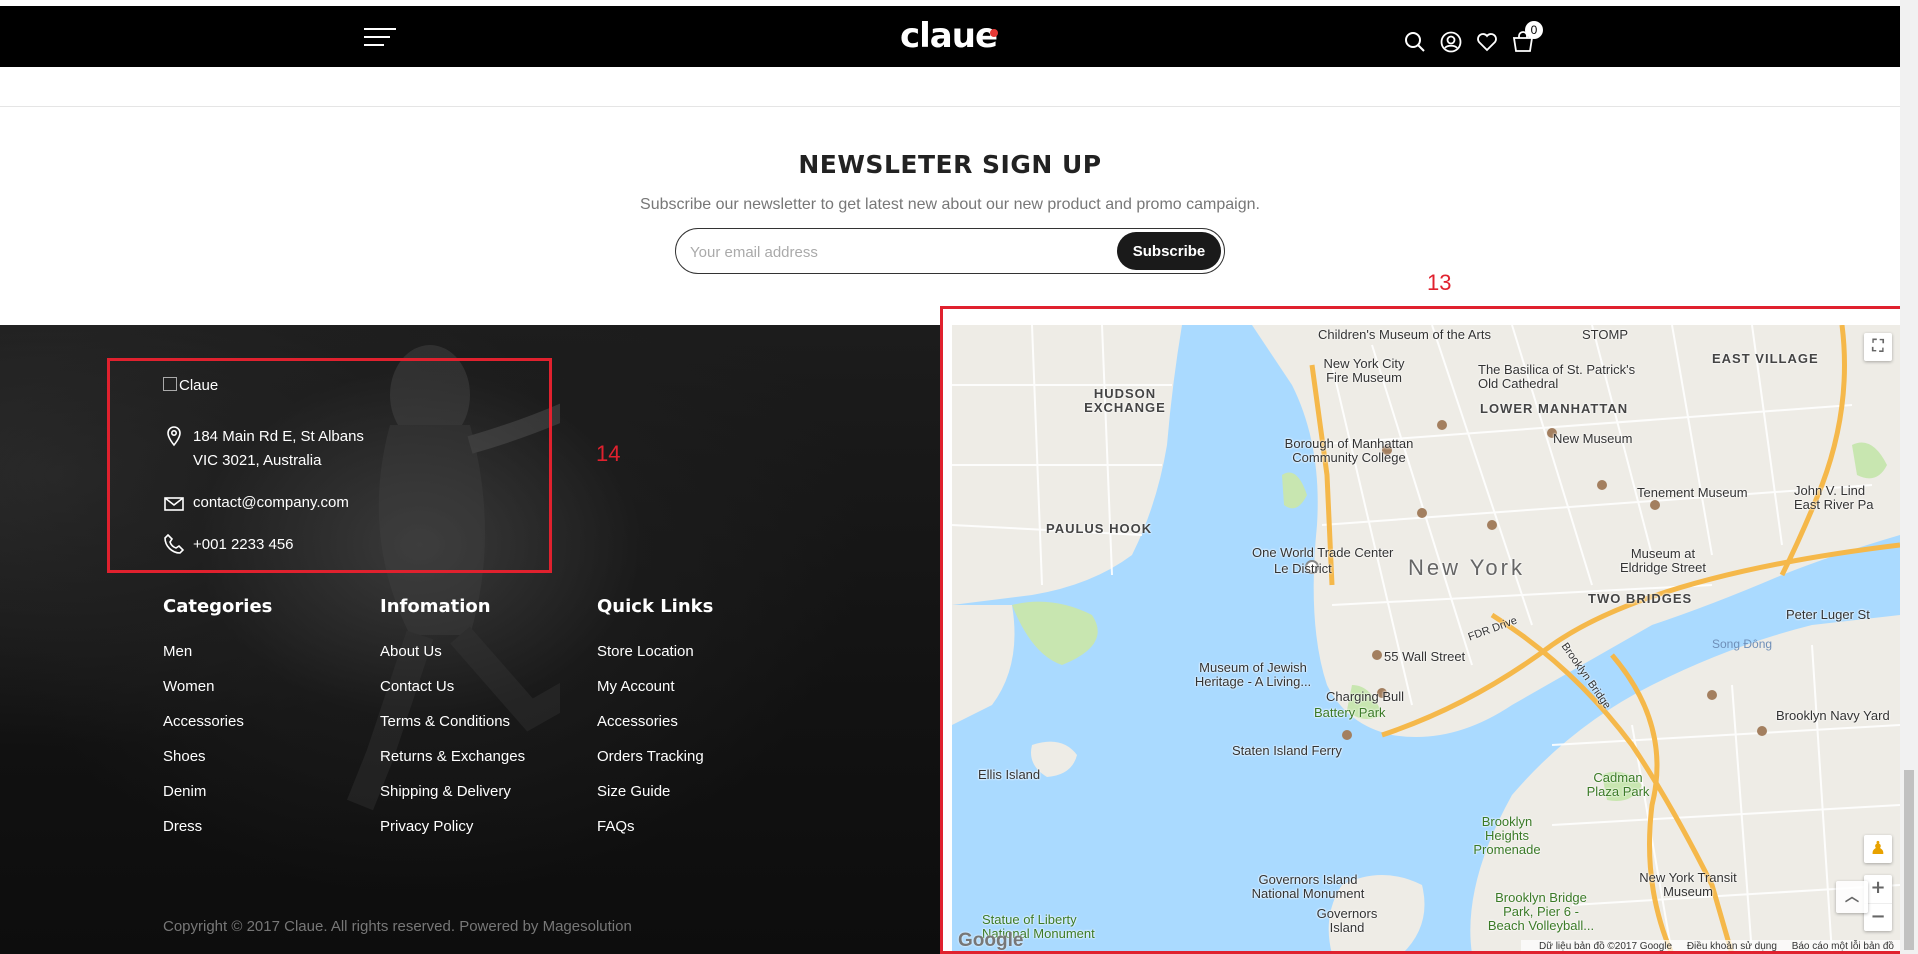 Image resolution: width=1918 pixels, height=954 pixels. What do you see at coordinates (1909, 860) in the screenshot?
I see `scrollbar-thumb` at bounding box center [1909, 860].